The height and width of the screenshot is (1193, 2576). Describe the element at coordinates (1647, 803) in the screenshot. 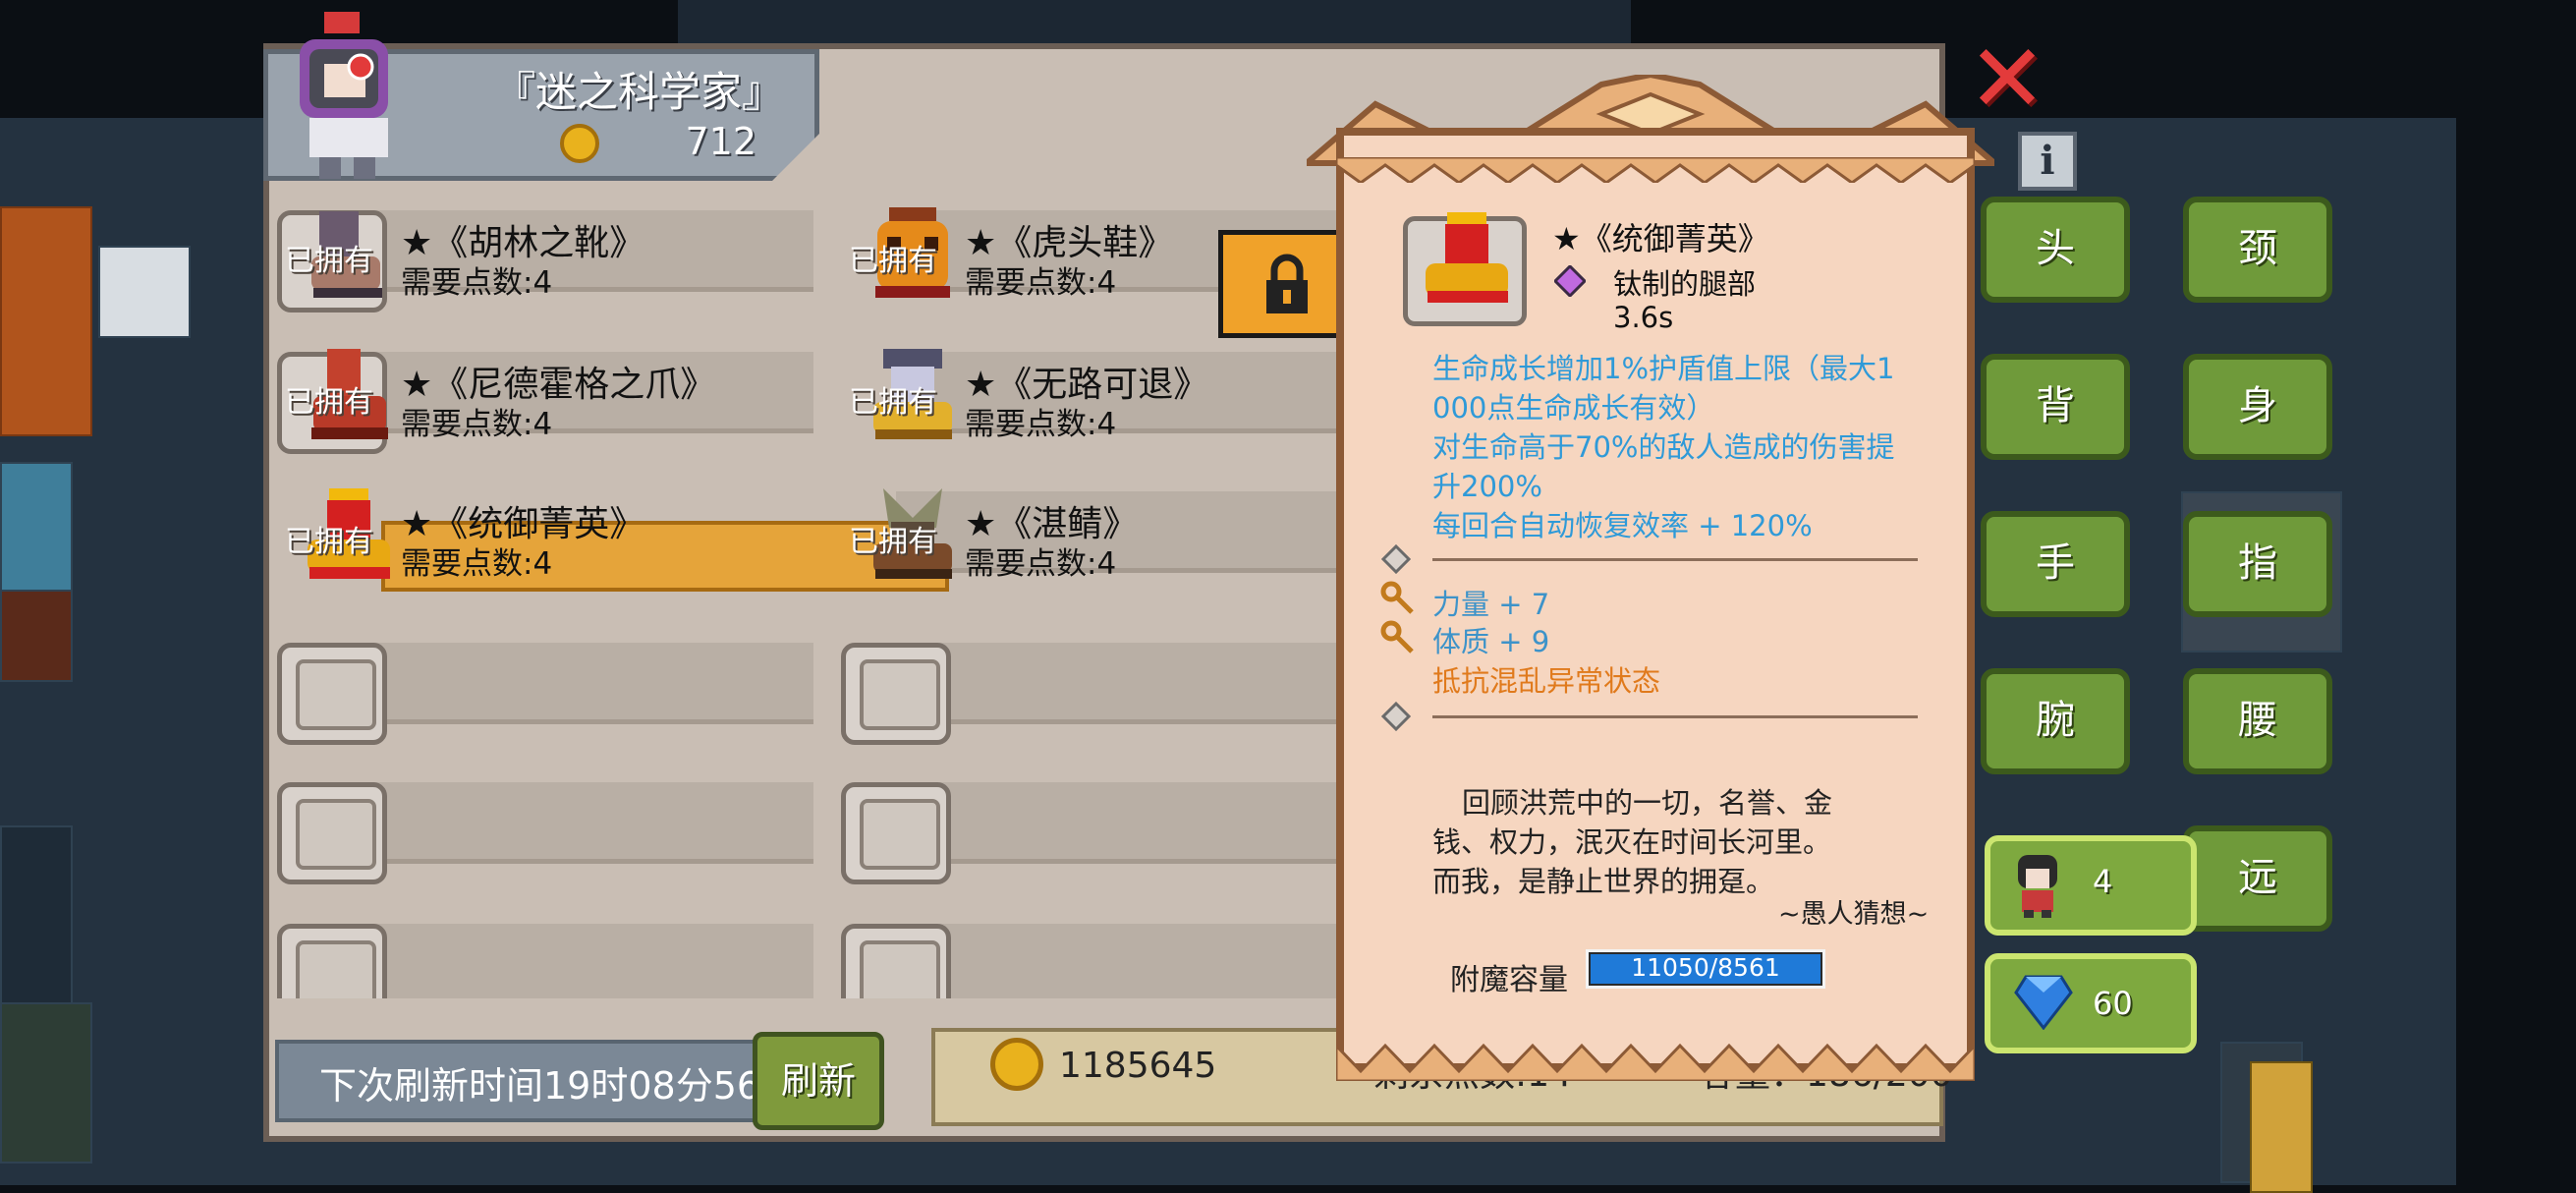

I see `lore-line: 回顾洪荒中的一切，名誉、金` at that location.